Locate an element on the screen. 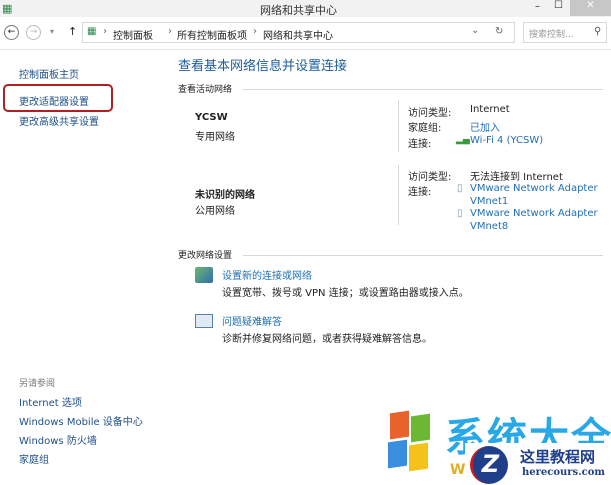  minimize-button: – is located at coordinates (537, 6).